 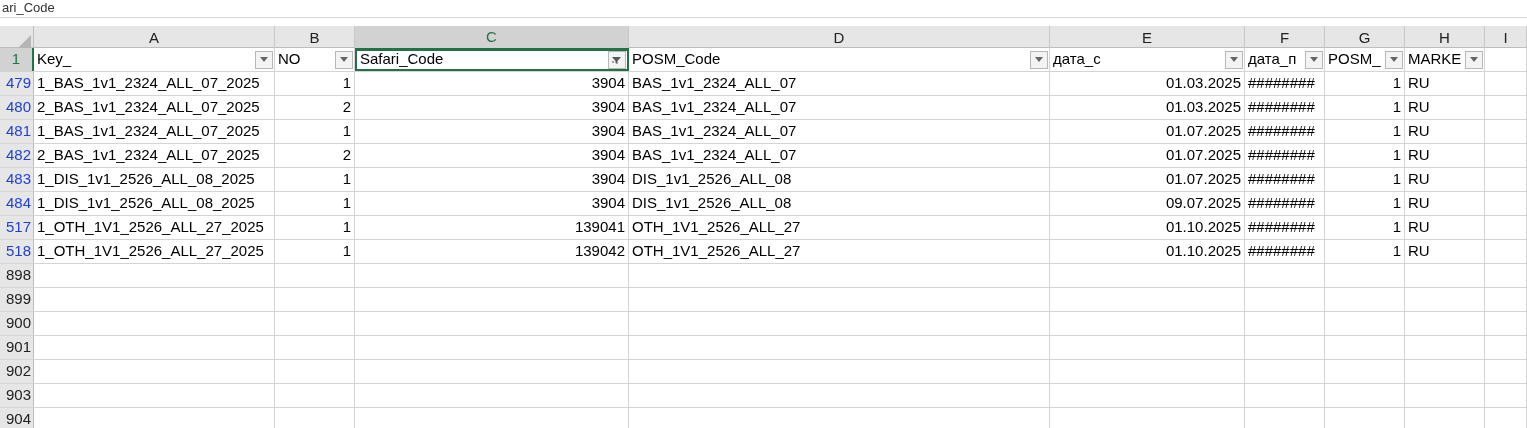 What do you see at coordinates (1147, 38) in the screenshot?
I see `column-header: E` at bounding box center [1147, 38].